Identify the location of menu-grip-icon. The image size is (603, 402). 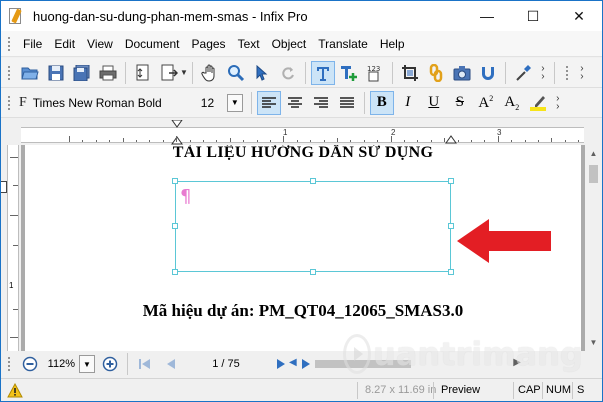
(9, 43).